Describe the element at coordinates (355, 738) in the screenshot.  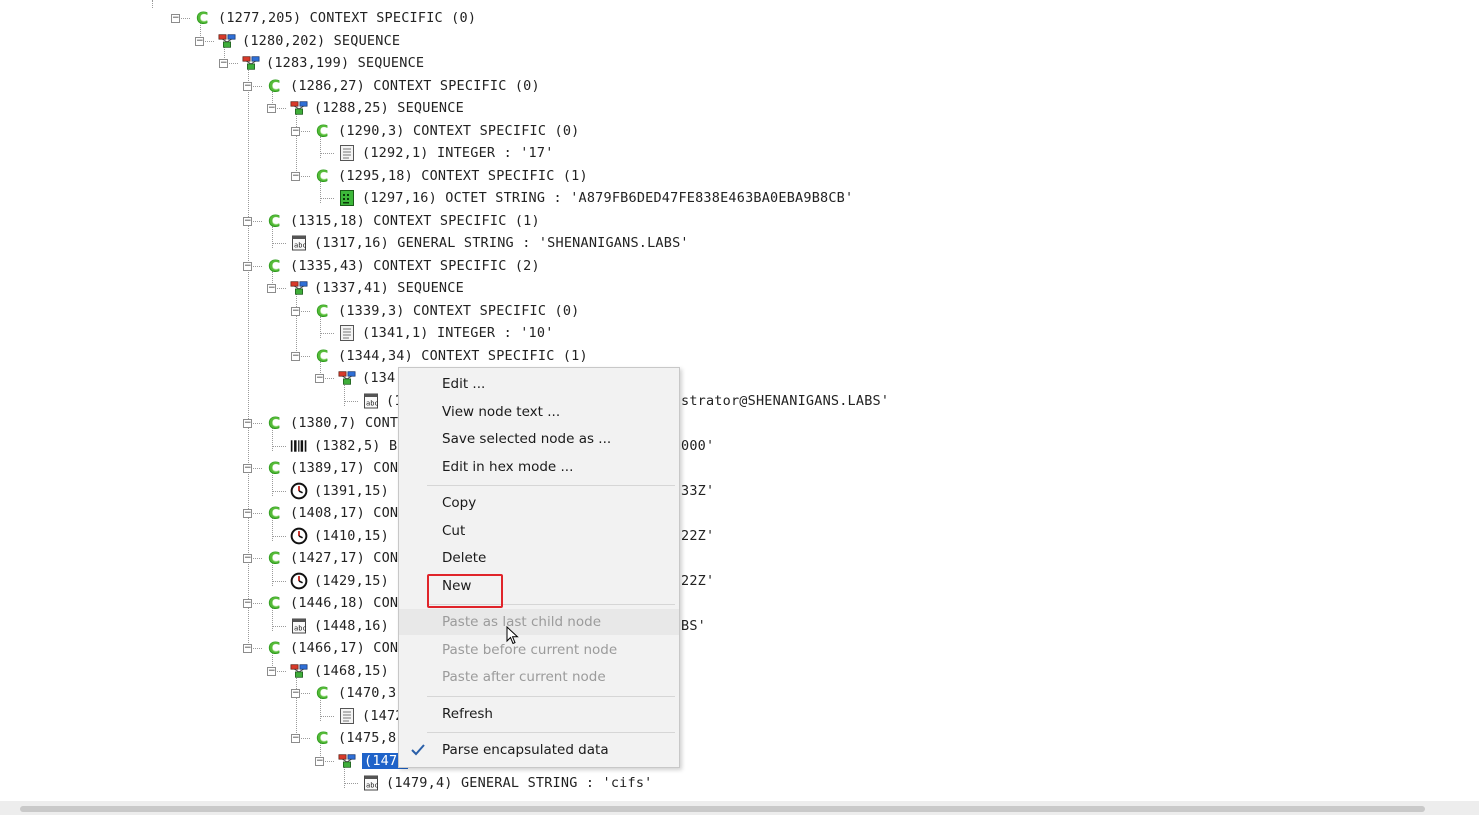
I see `tree-node: C C (1475,8` at that location.